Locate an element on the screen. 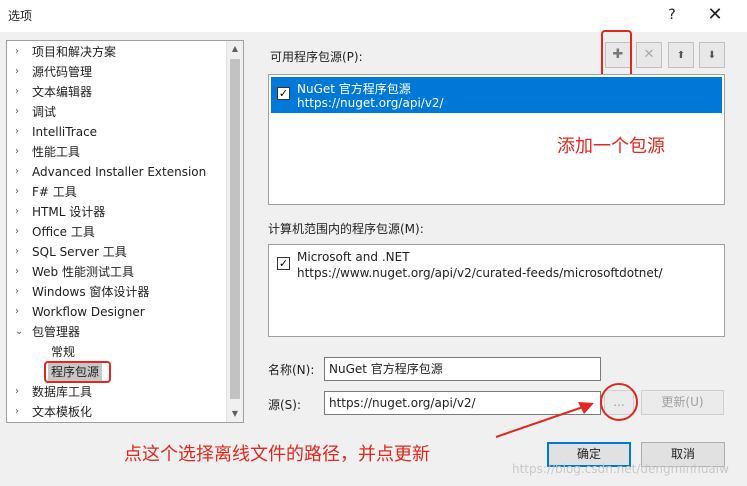 The image size is (747, 486). tree-item-label: 性能工具 is located at coordinates (56, 152).